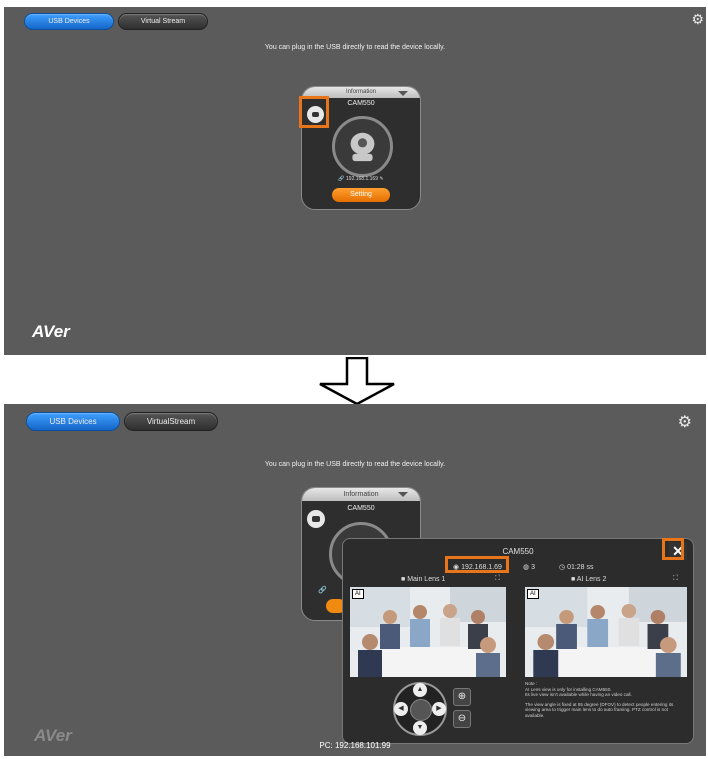  I want to click on tab-virtual-stream: VirtualStream, so click(171, 421).